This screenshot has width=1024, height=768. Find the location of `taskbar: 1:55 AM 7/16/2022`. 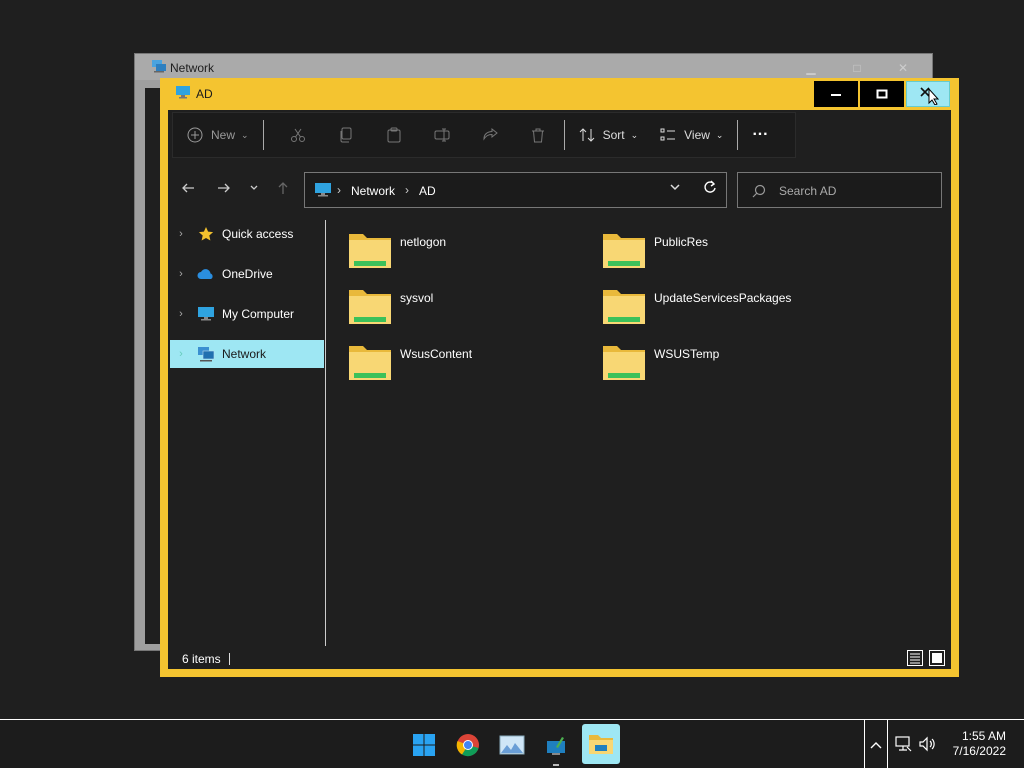

taskbar: 1:55 AM 7/16/2022 is located at coordinates (512, 743).